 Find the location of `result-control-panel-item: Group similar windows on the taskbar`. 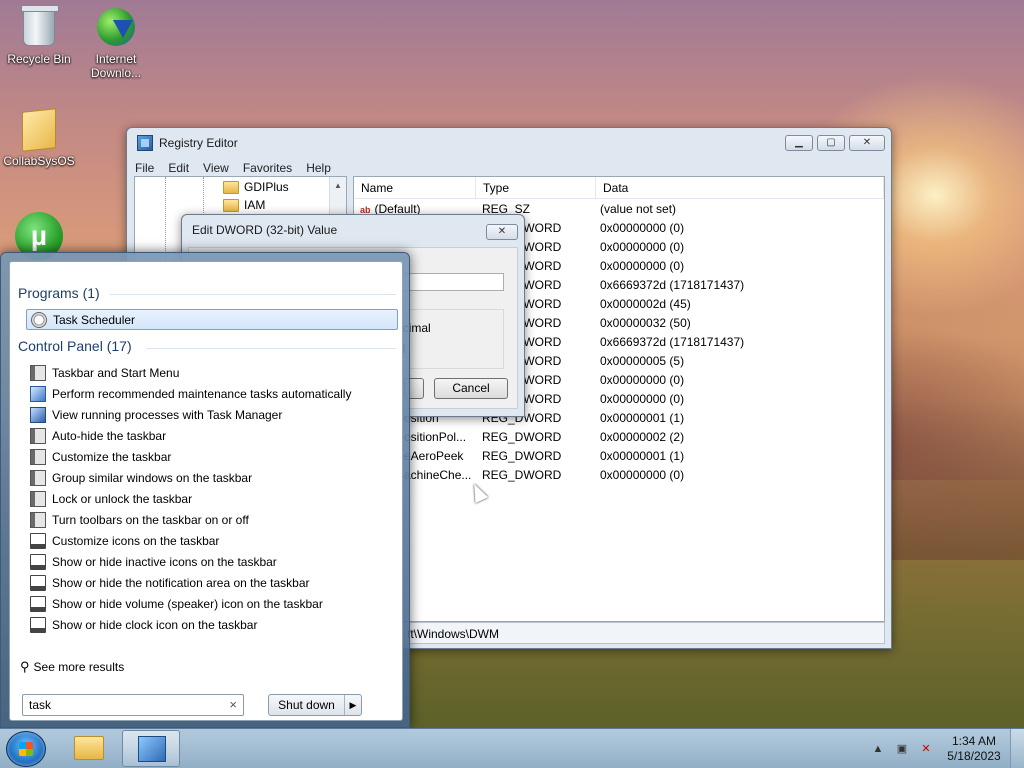

result-control-panel-item: Group similar windows on the taskbar is located at coordinates (212, 477).